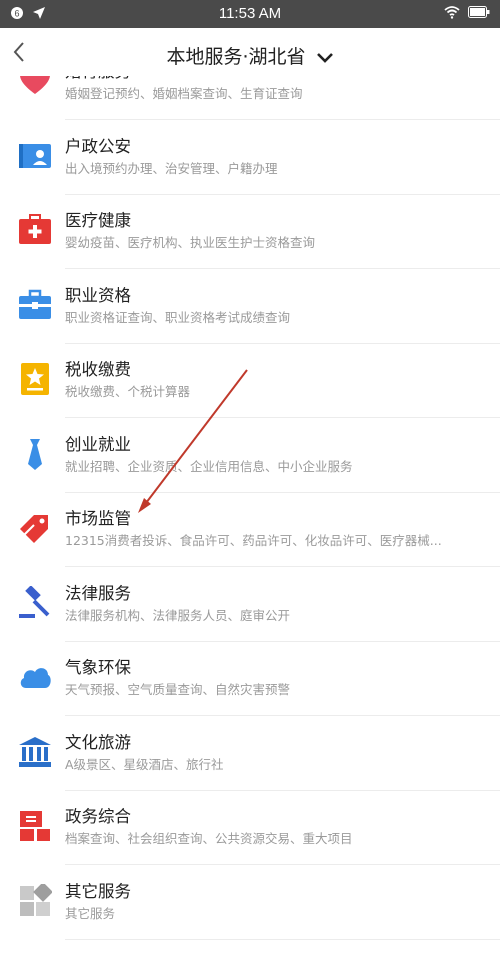 Image resolution: width=500 pixels, height=955 pixels. What do you see at coordinates (98, 295) in the screenshot?
I see `service-title: 职业资格` at bounding box center [98, 295].